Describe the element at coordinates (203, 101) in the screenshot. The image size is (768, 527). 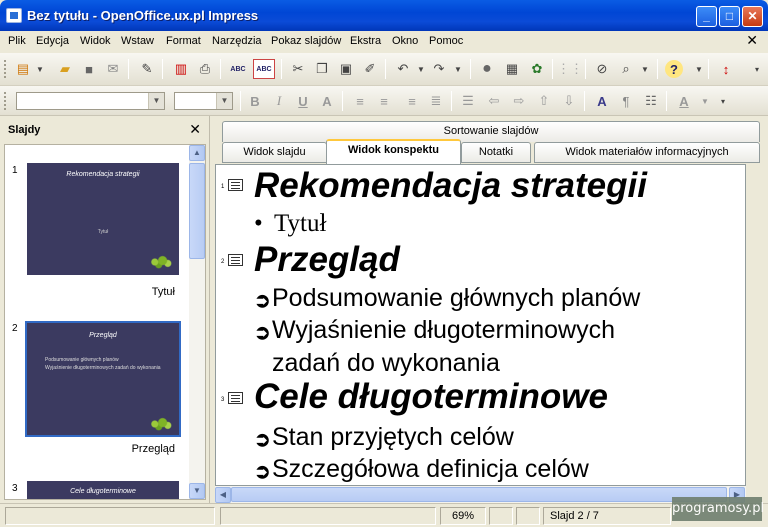
I see `font-size-combo: ▼` at that location.